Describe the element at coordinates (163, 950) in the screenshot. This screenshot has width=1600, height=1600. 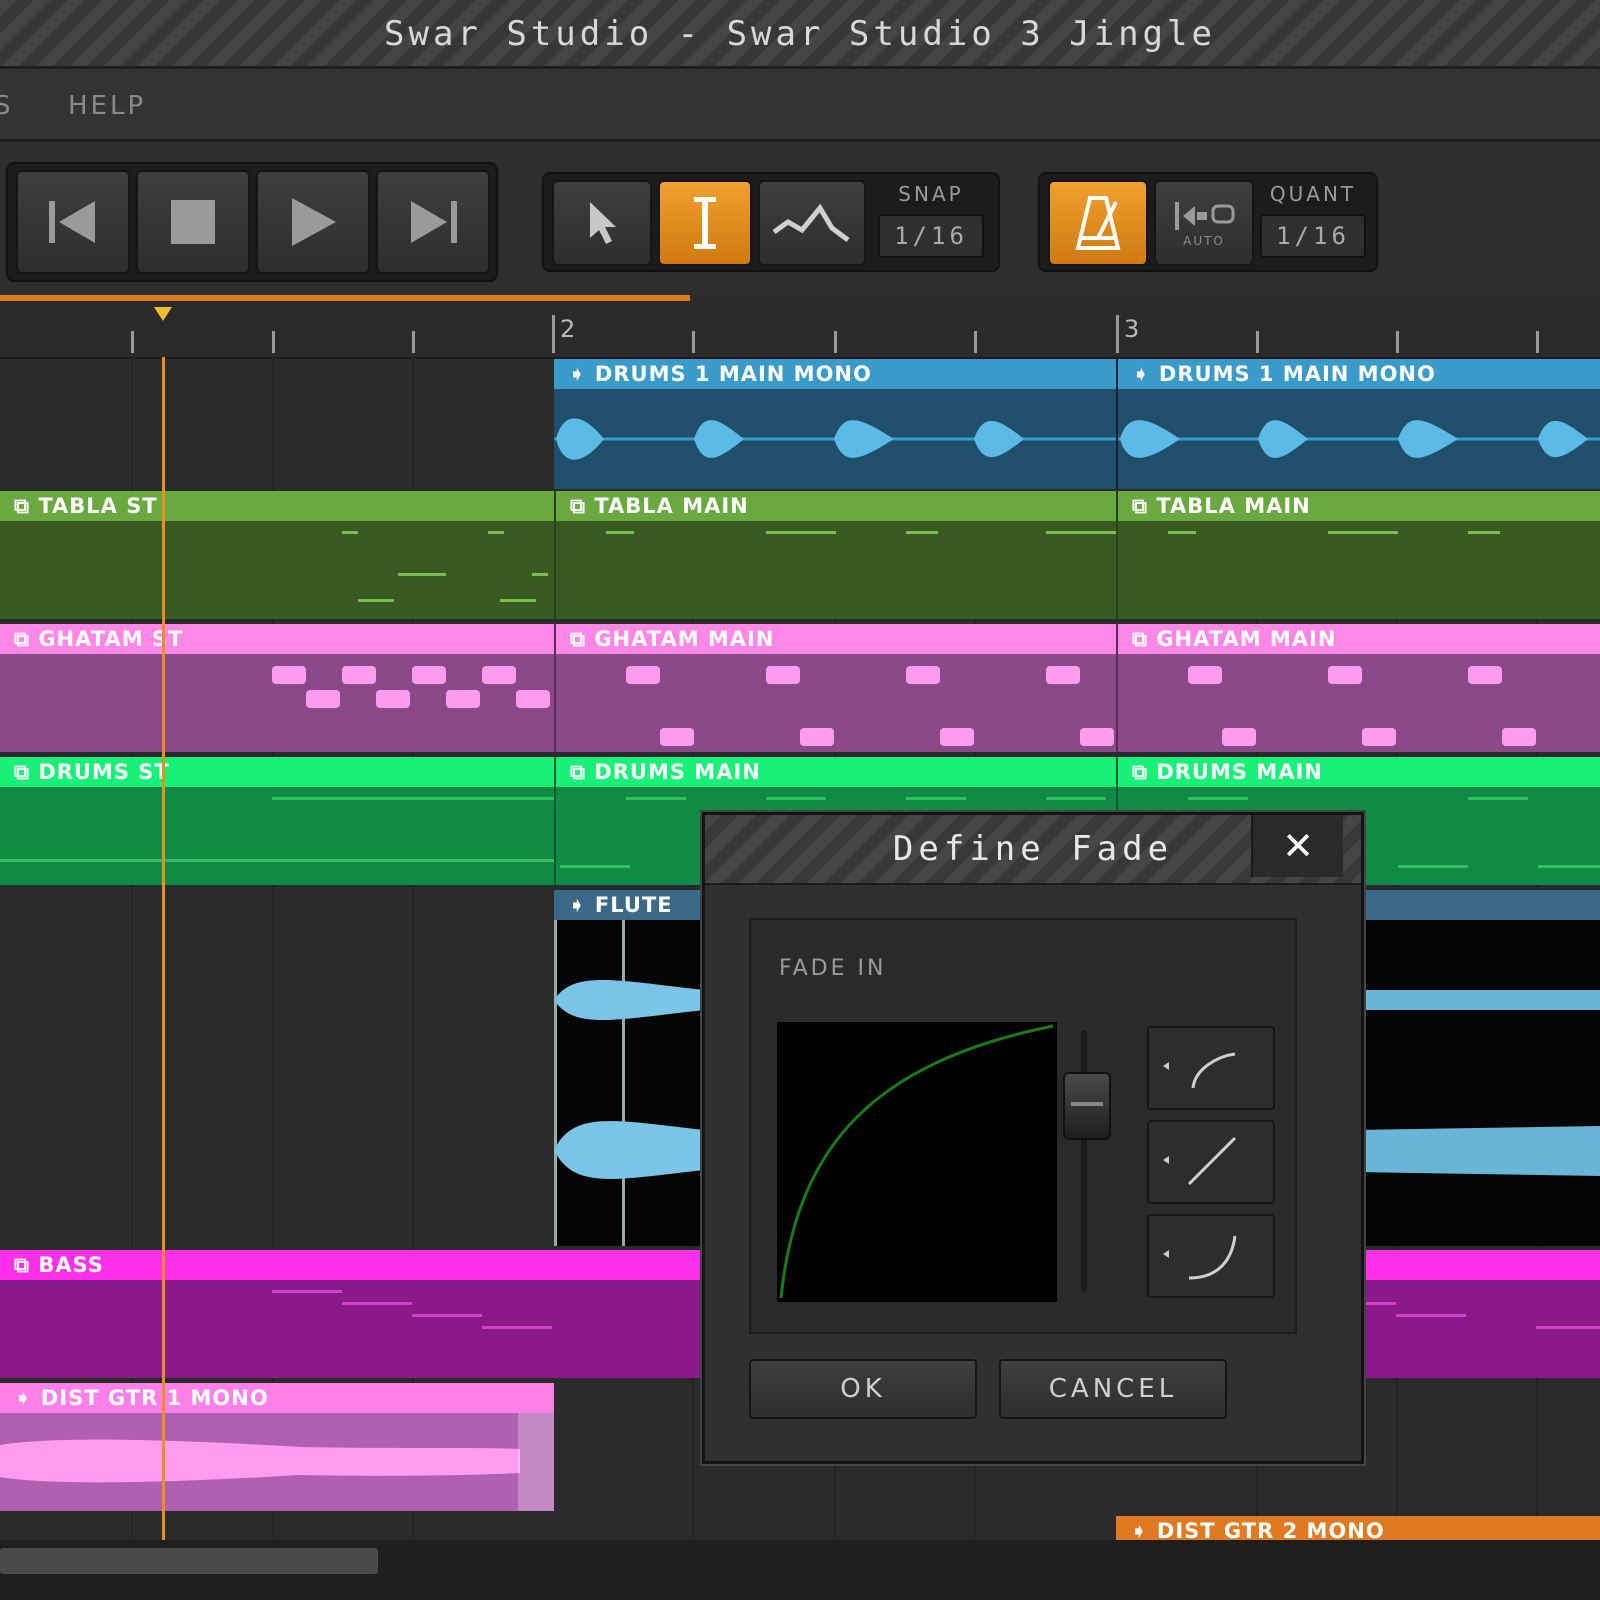
I see `playhead-line` at that location.